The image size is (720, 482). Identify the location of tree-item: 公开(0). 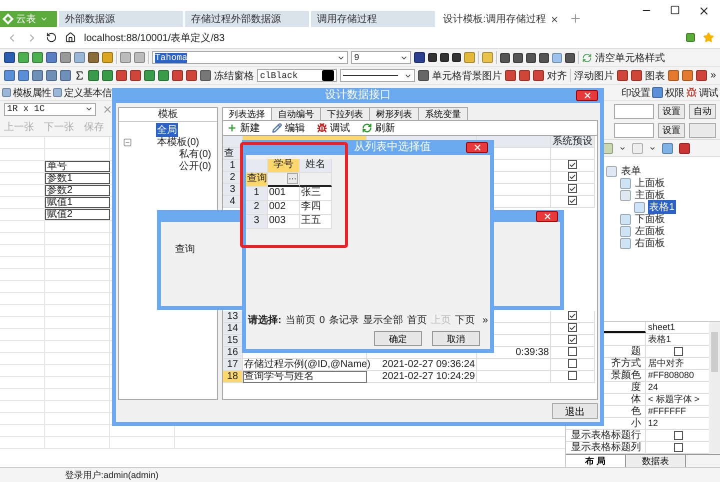
(195, 166).